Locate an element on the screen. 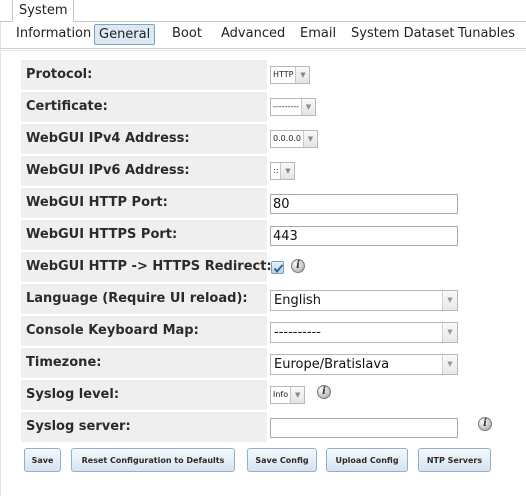  https-port-row: WebGUI HTTPS Port: is located at coordinates (258, 236).